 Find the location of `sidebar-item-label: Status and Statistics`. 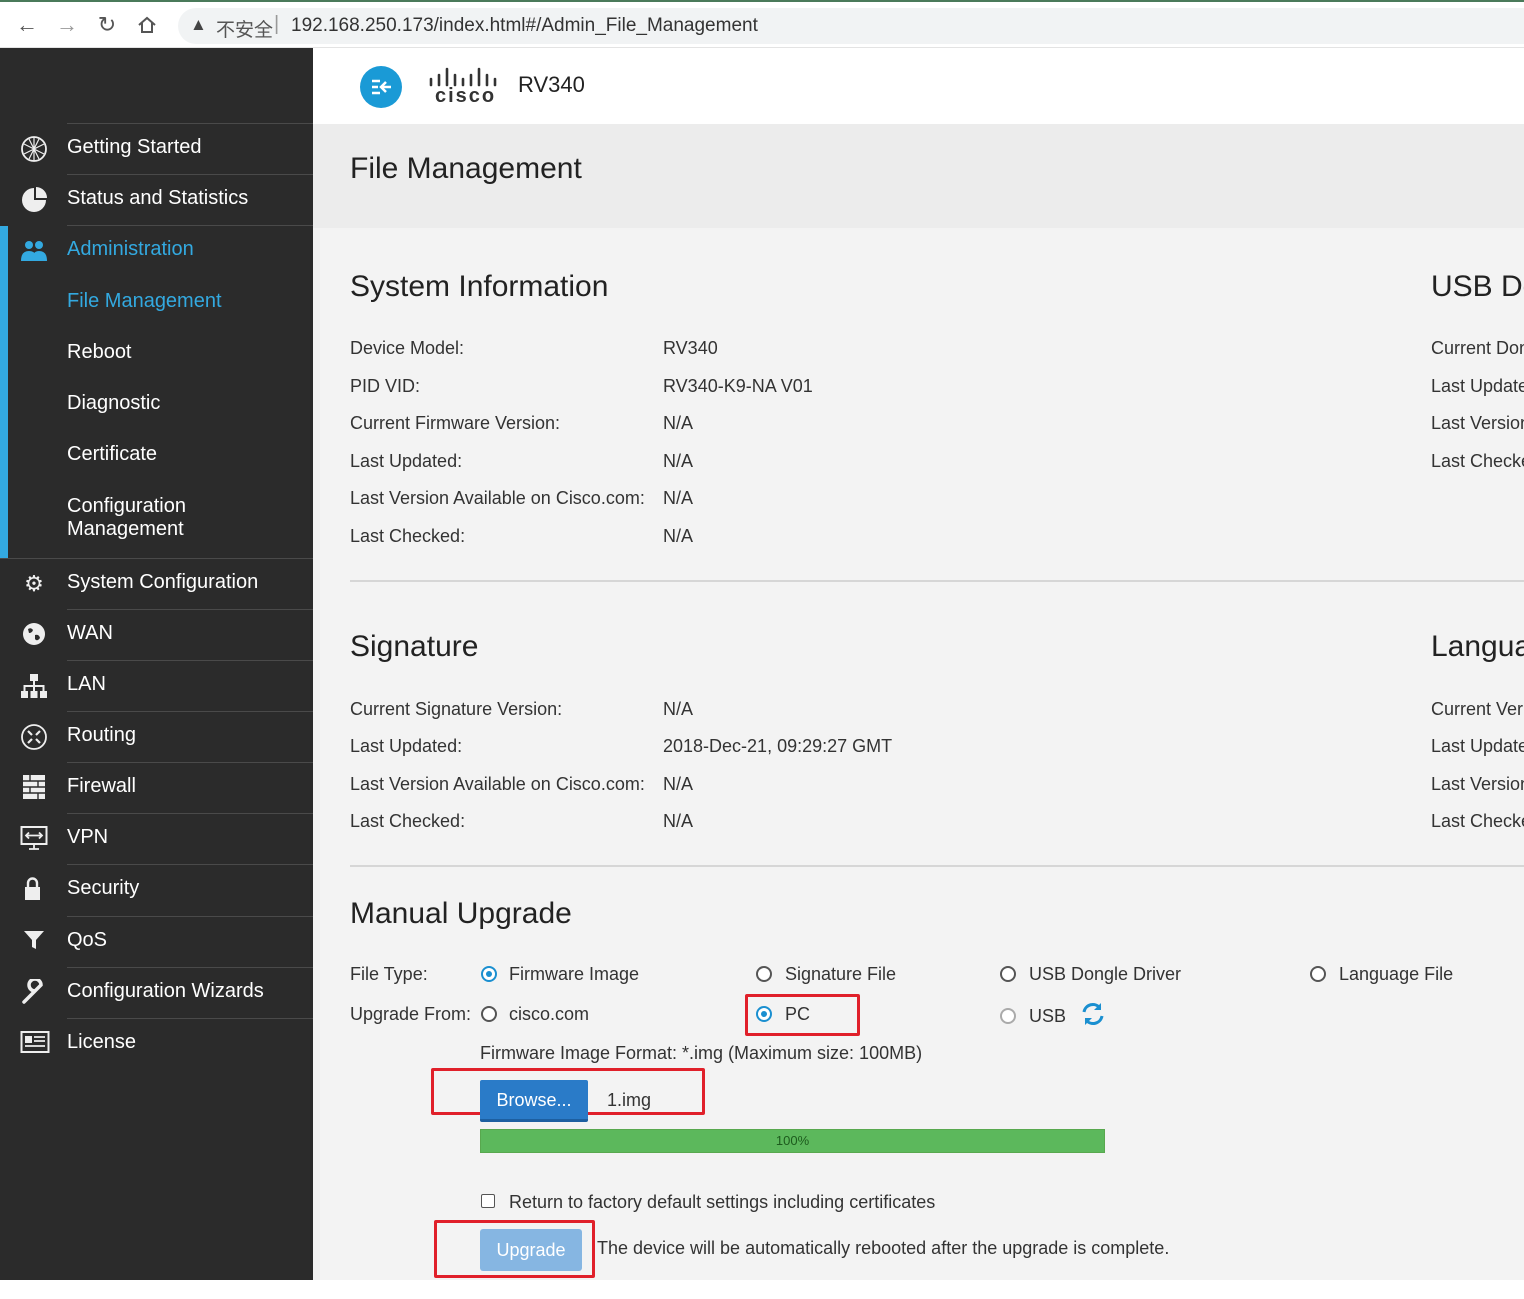

sidebar-item-label: Status and Statistics is located at coordinates (158, 198).